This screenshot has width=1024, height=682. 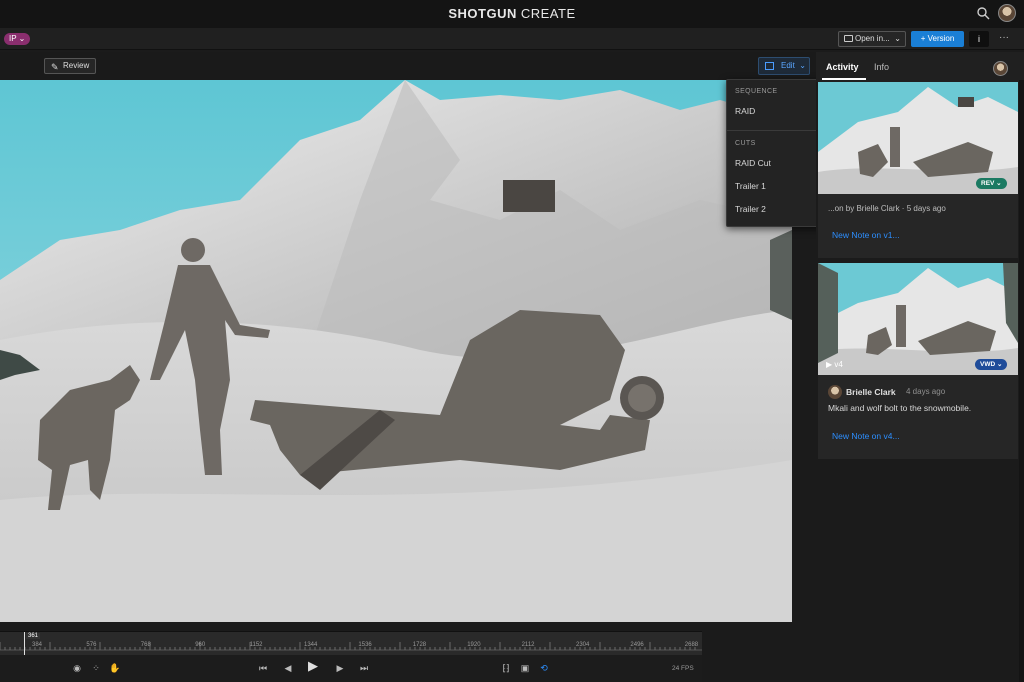 I want to click on title-bar: SHOTGUN CREATE, so click(x=512, y=14).